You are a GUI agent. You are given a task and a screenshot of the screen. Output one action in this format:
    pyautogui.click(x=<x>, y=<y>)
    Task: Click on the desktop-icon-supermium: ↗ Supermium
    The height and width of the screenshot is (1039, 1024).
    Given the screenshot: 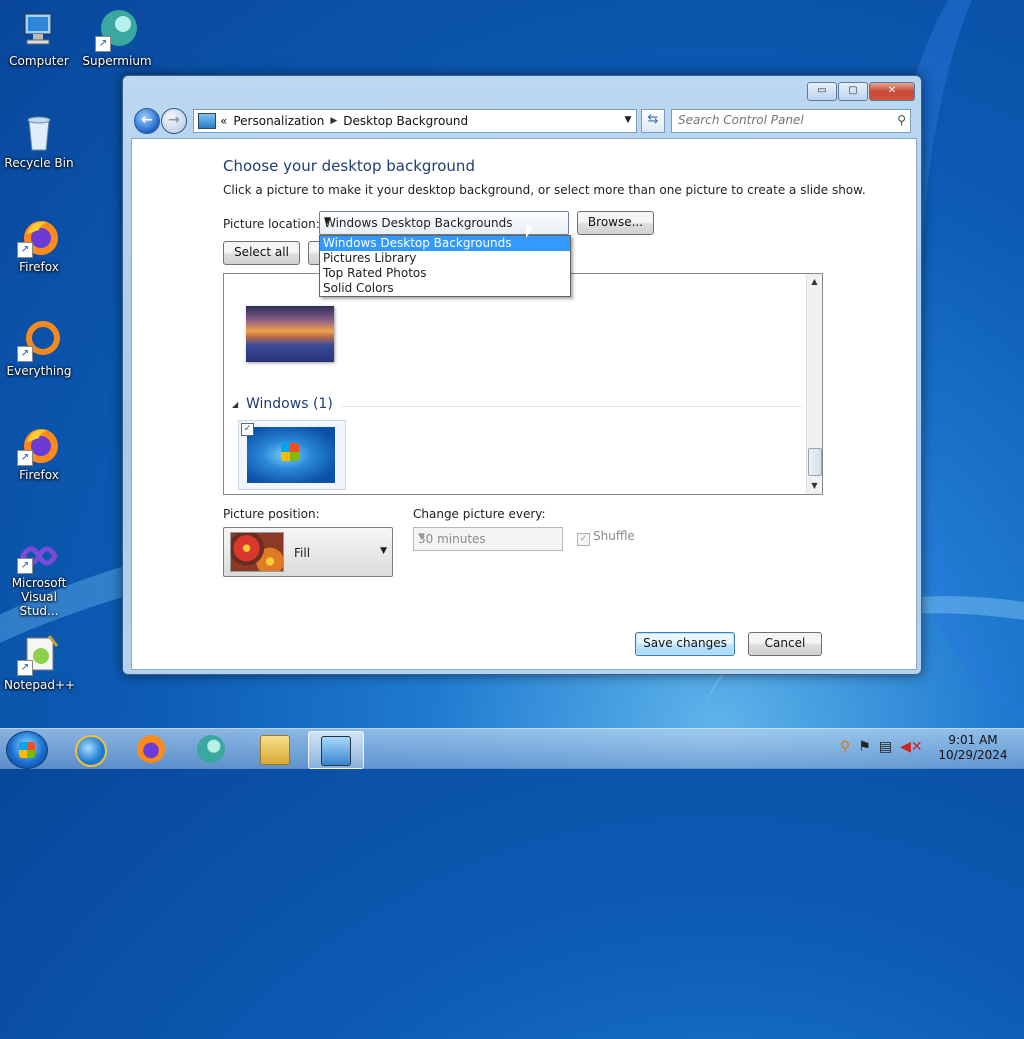 What is the action you would take?
    pyautogui.click(x=117, y=38)
    